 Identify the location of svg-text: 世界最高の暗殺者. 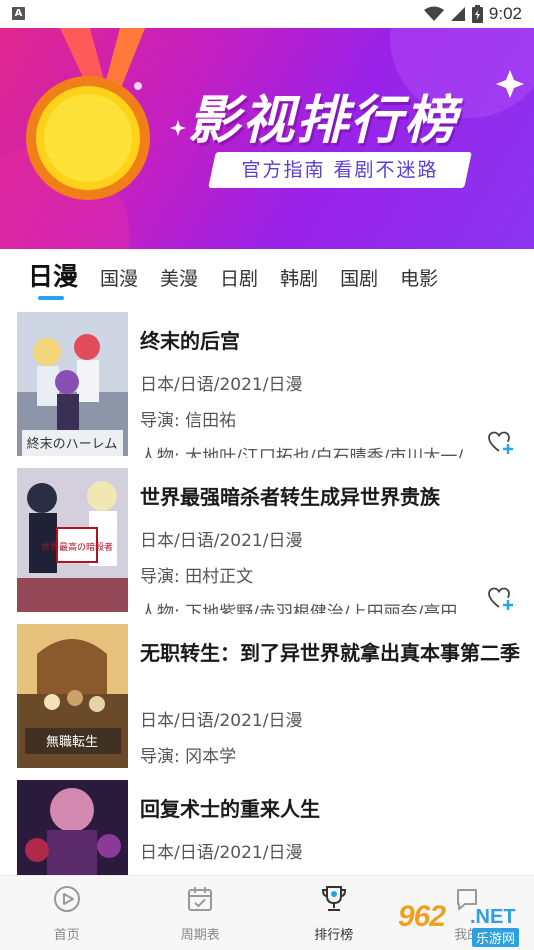
(77, 547).